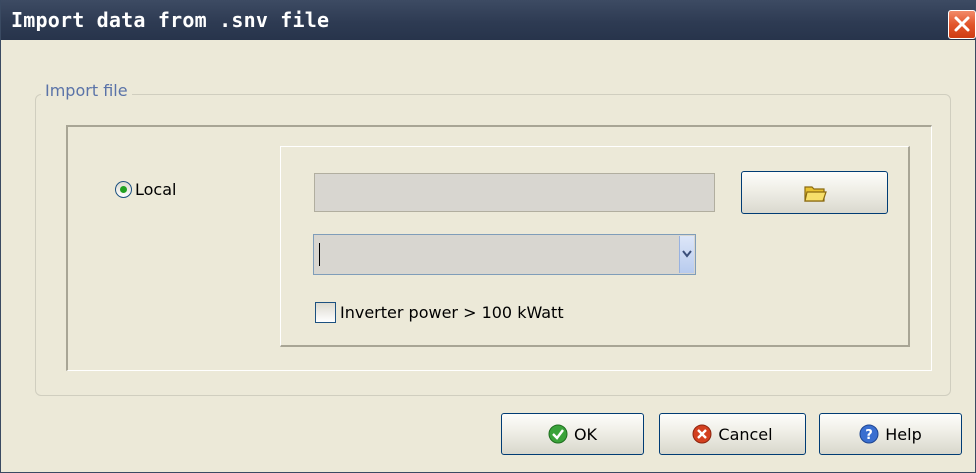 This screenshot has width=976, height=473. Describe the element at coordinates (504, 254) in the screenshot. I see `file-combo` at that location.